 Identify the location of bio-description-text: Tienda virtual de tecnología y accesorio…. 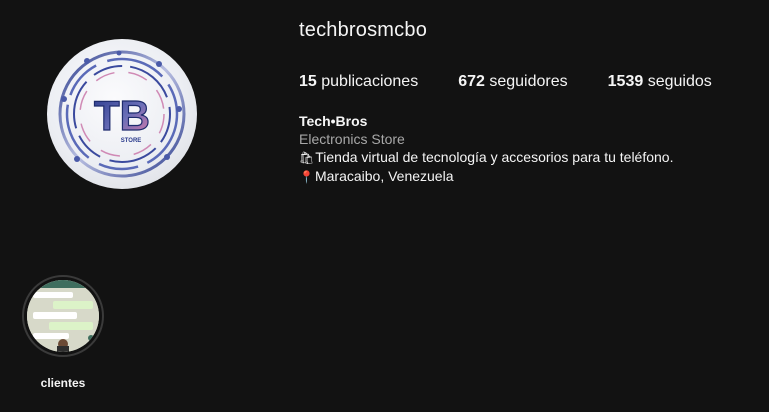
(494, 157).